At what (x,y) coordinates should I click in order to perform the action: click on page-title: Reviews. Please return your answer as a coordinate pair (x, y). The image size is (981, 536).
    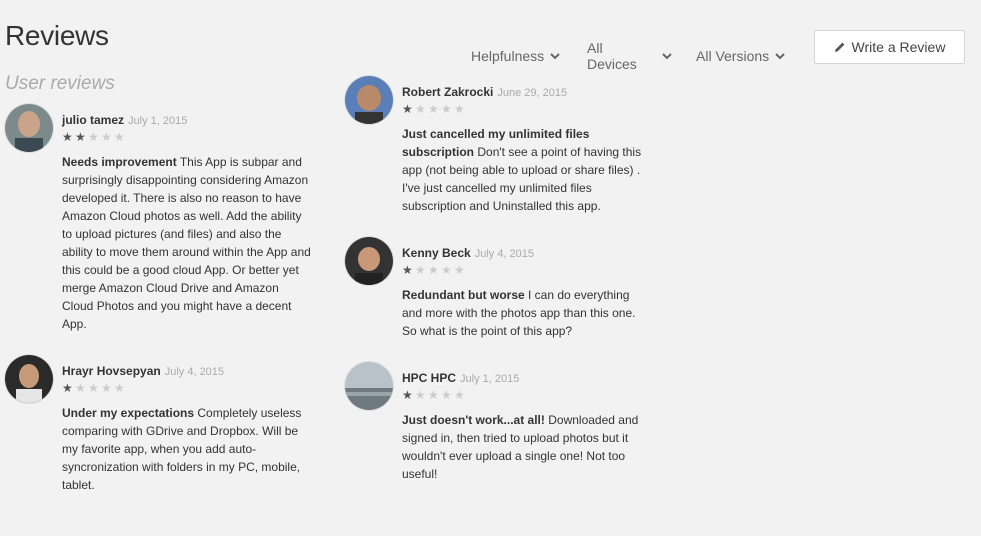
    Looking at the image, I should click on (57, 35).